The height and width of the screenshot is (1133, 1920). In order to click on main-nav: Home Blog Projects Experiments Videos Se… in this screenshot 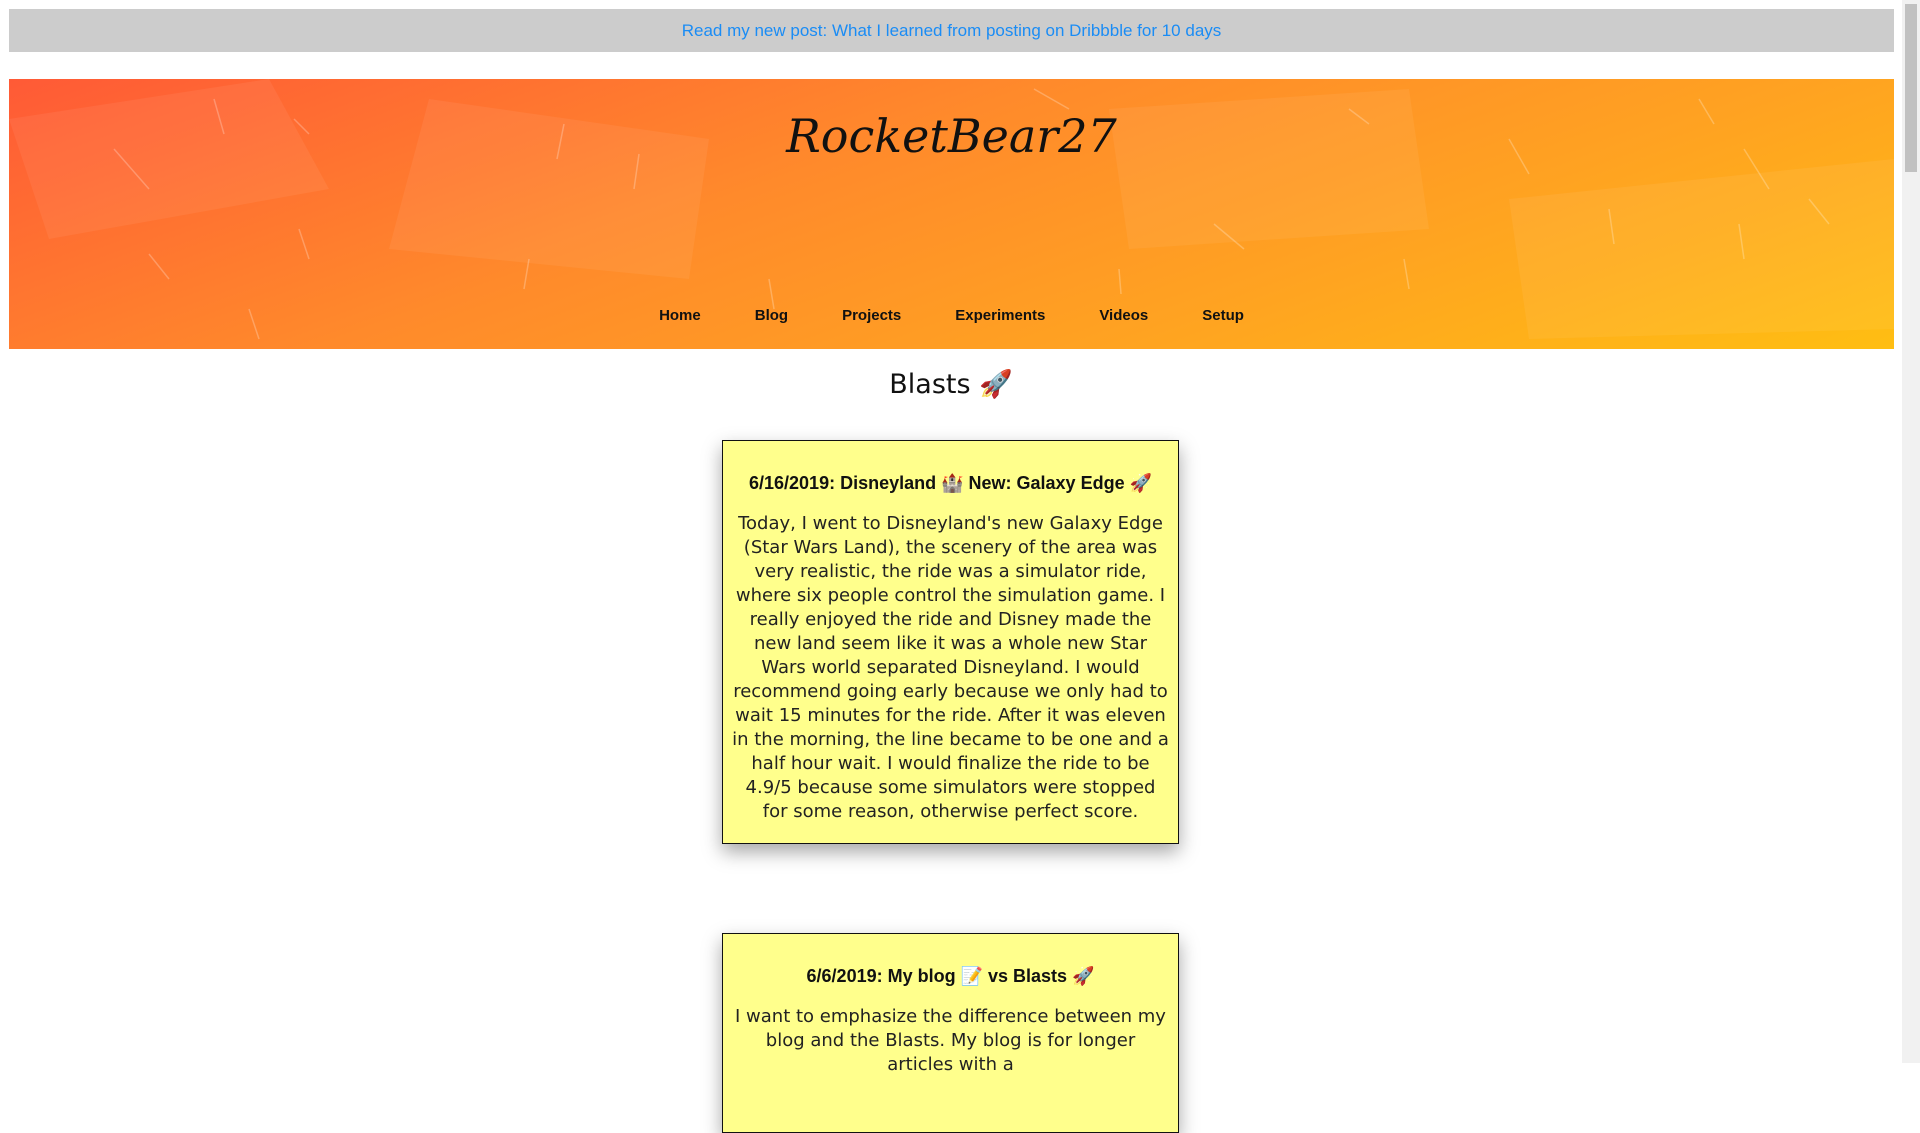, I will do `click(951, 315)`.